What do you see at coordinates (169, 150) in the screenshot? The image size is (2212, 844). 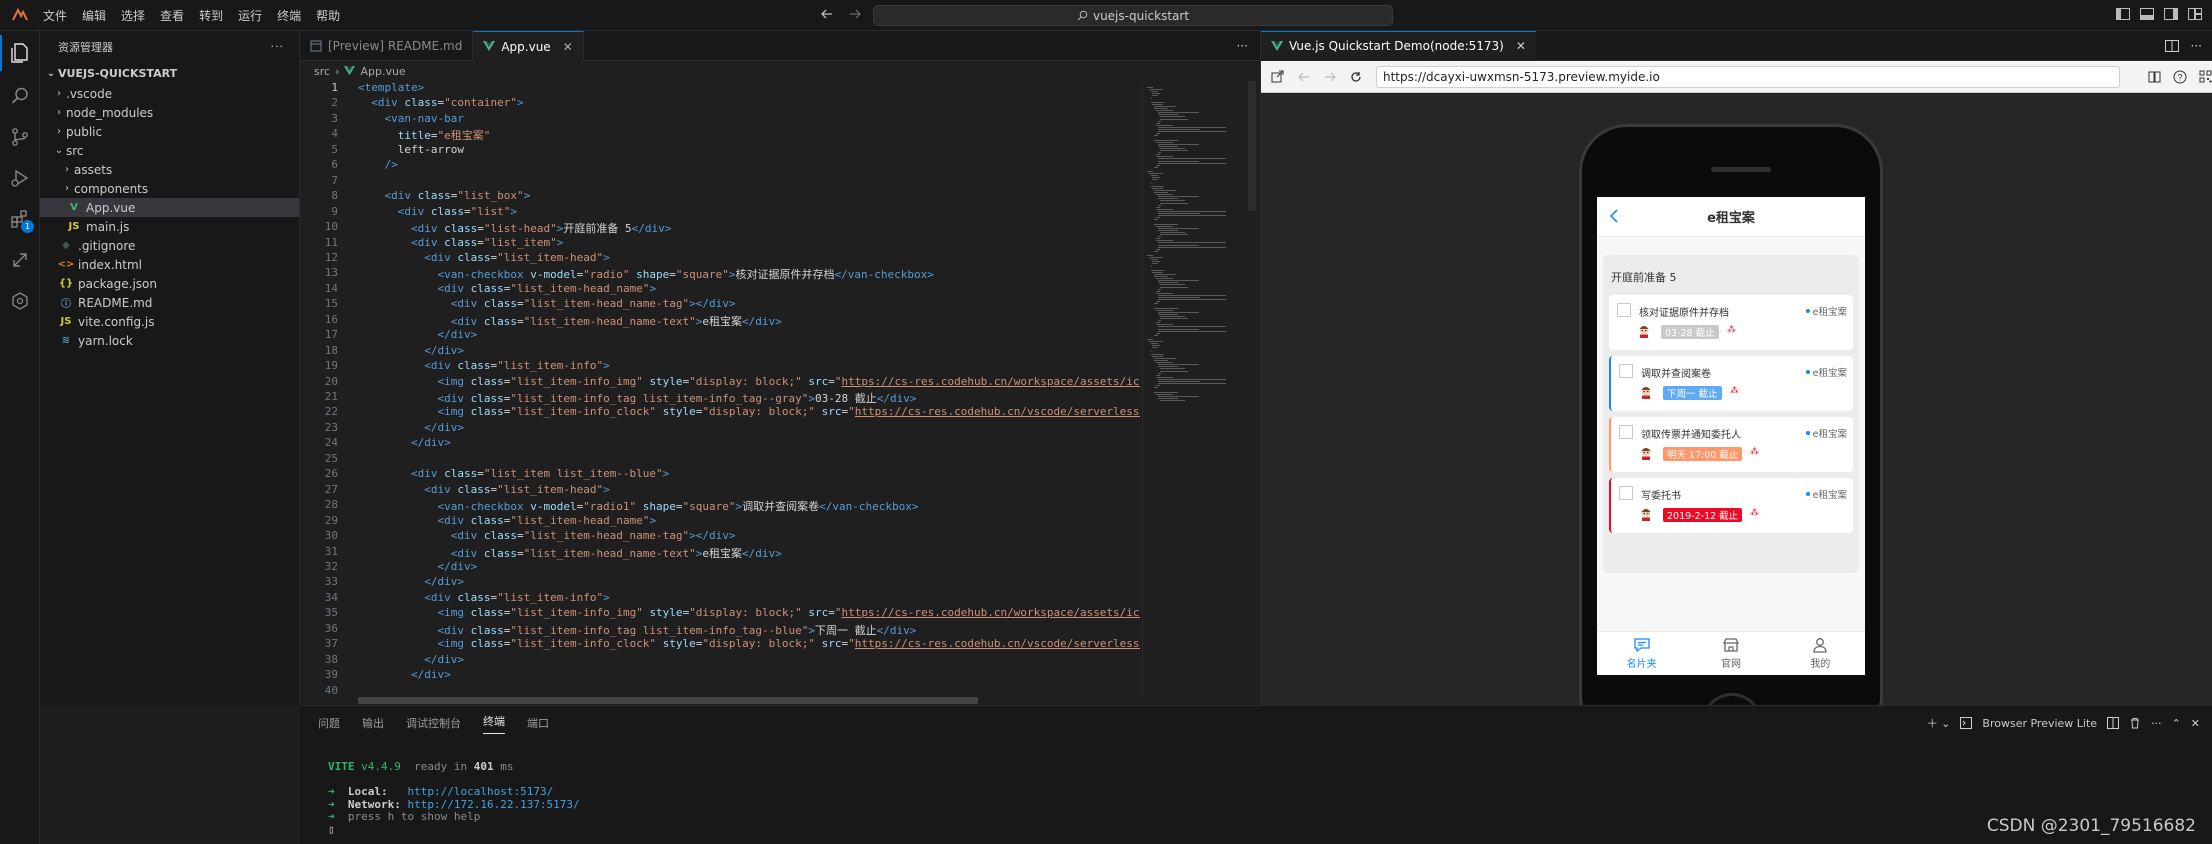 I see `tree-item: ⌄ src` at bounding box center [169, 150].